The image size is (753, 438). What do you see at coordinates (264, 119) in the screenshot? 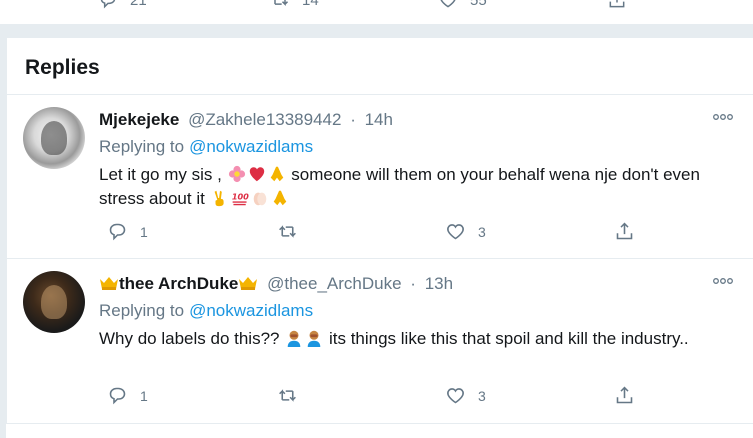
I see `user-handle: @Zakhele13389442` at bounding box center [264, 119].